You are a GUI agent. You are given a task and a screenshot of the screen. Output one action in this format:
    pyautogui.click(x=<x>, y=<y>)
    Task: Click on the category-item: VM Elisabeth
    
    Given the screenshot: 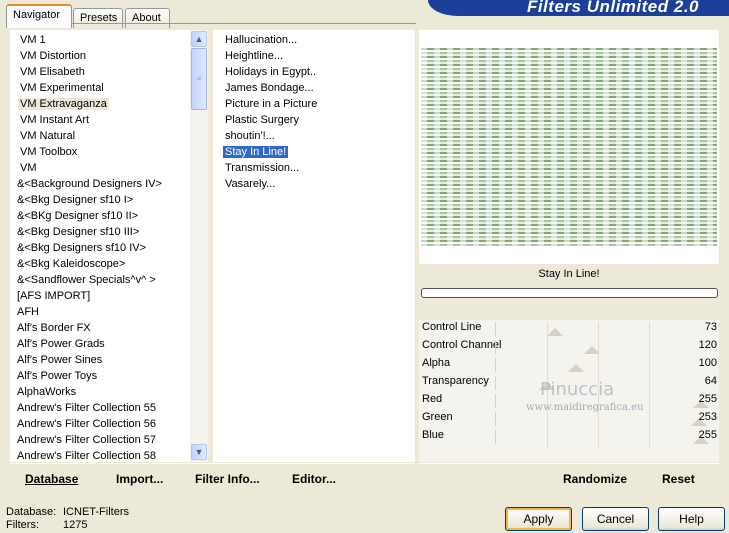 What is the action you would take?
    pyautogui.click(x=52, y=72)
    